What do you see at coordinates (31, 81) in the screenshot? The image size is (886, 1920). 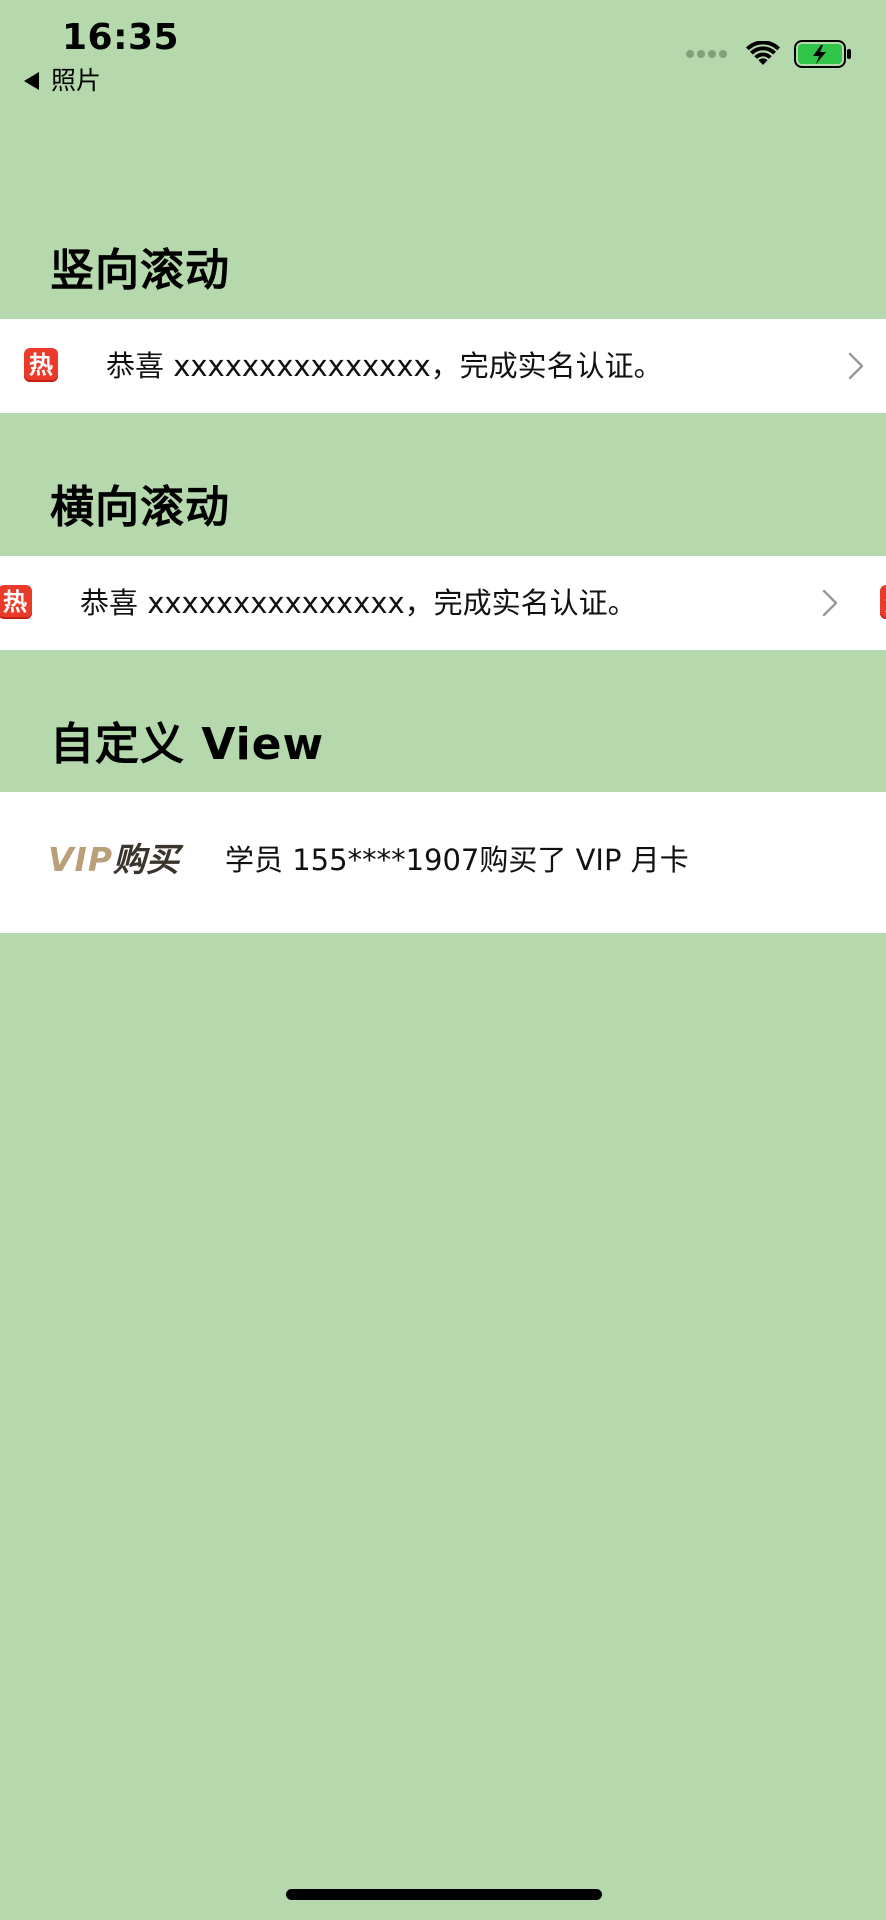 I see `back-triangle-icon` at bounding box center [31, 81].